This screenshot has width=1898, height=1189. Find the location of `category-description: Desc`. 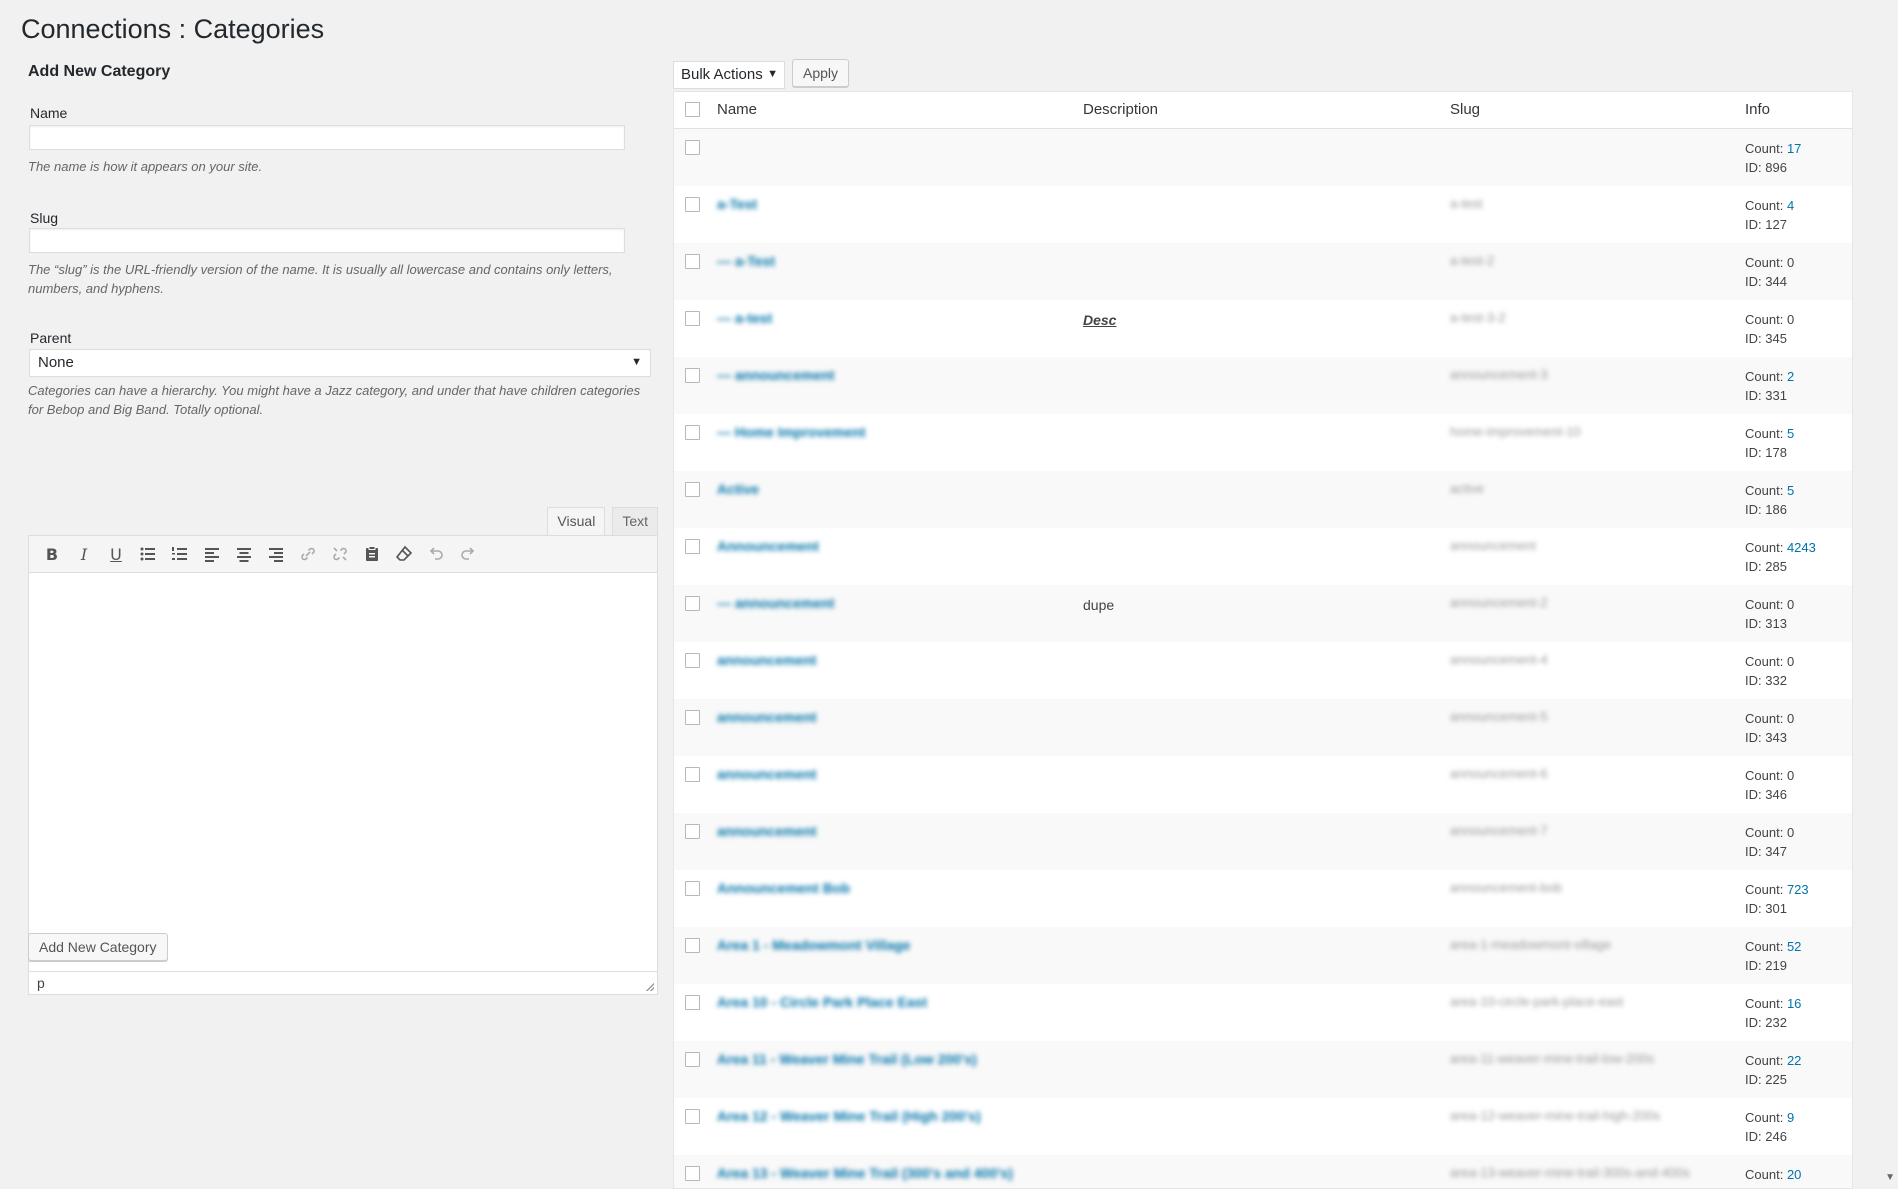

category-description: Desc is located at coordinates (1100, 320).